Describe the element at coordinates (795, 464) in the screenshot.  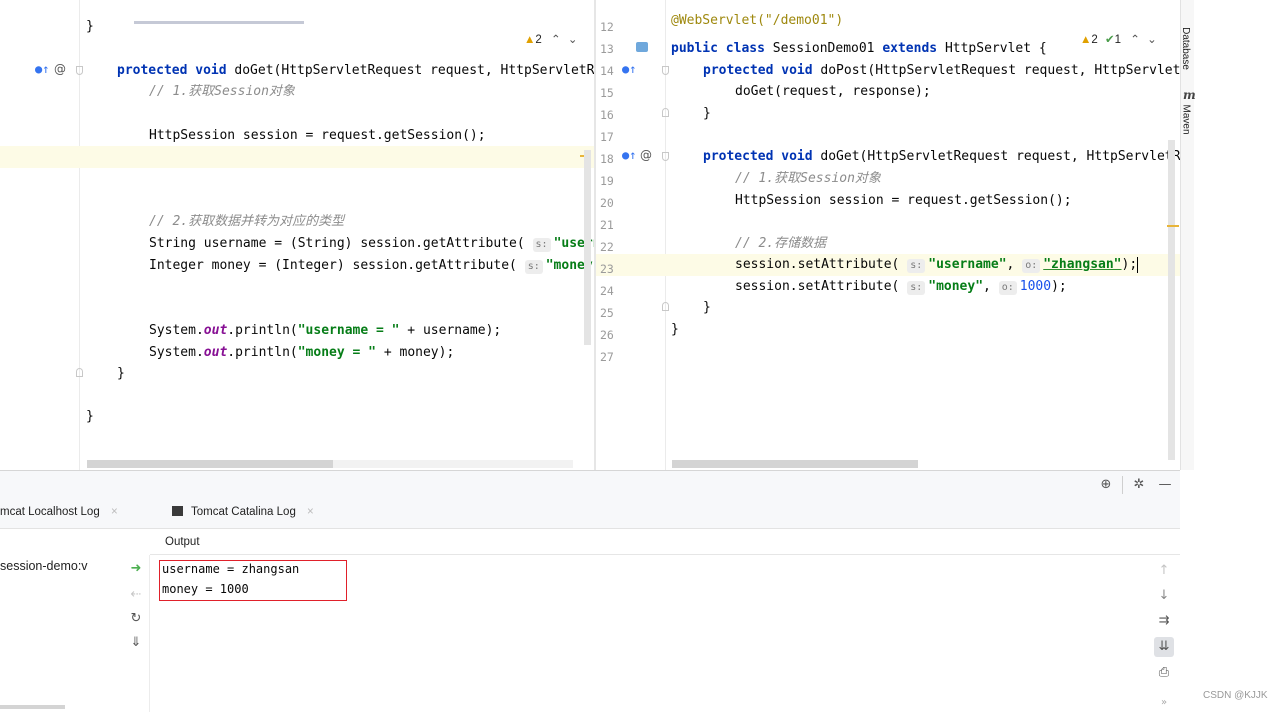
I see `right-horizontal-scrollbar` at that location.